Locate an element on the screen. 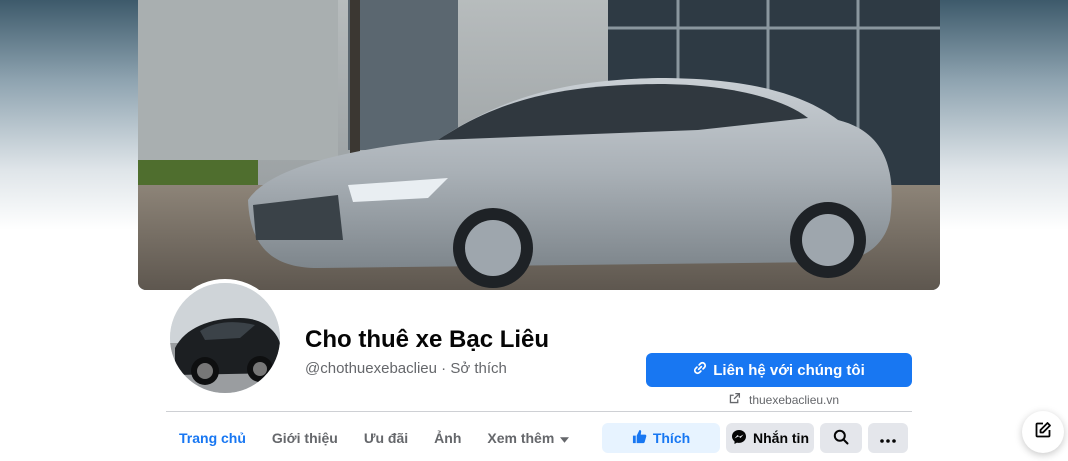  page-nav-tabs: Trang chủ Giới thiệu Ưu đãi Ảnh Xem thêm is located at coordinates (374, 438).